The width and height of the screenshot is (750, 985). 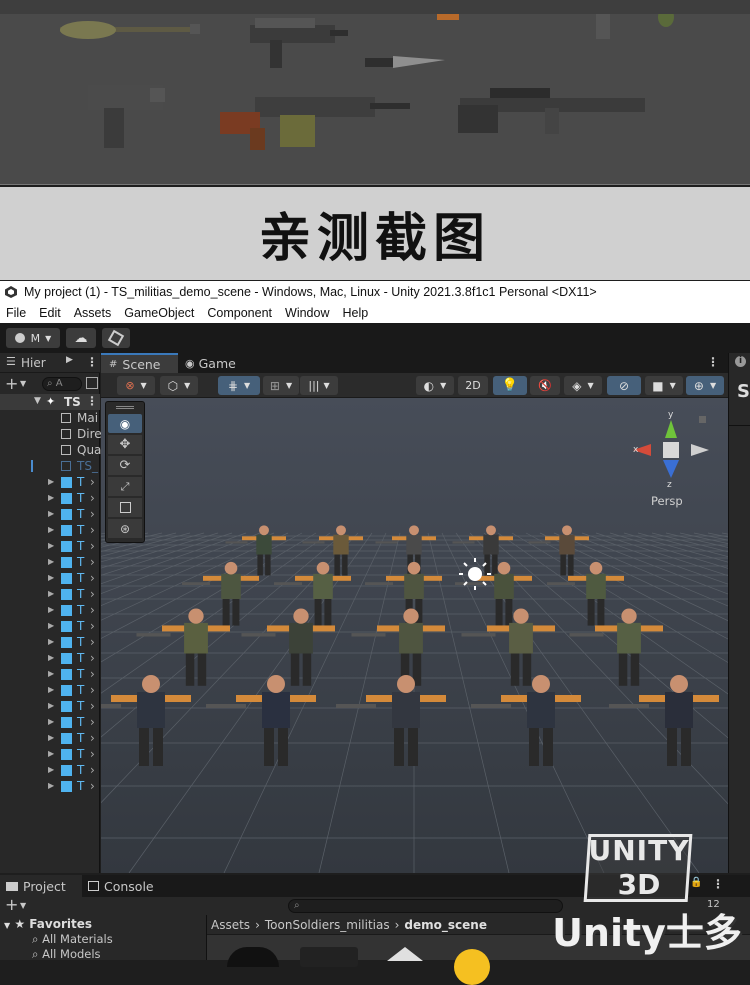 What do you see at coordinates (425, 906) in the screenshot?
I see `project-search-input: ⌕` at bounding box center [425, 906].